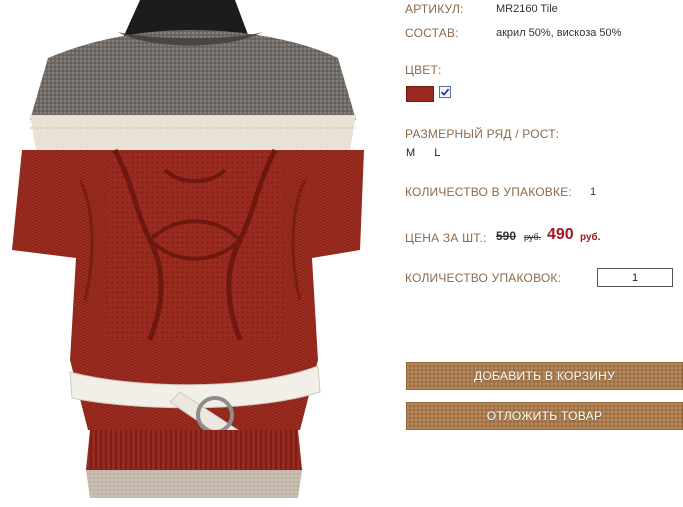 The height and width of the screenshot is (507, 683). What do you see at coordinates (482, 134) in the screenshot?
I see `size-label: РАЗМЕРНЫЙ РЯД / РОСТ:` at bounding box center [482, 134].